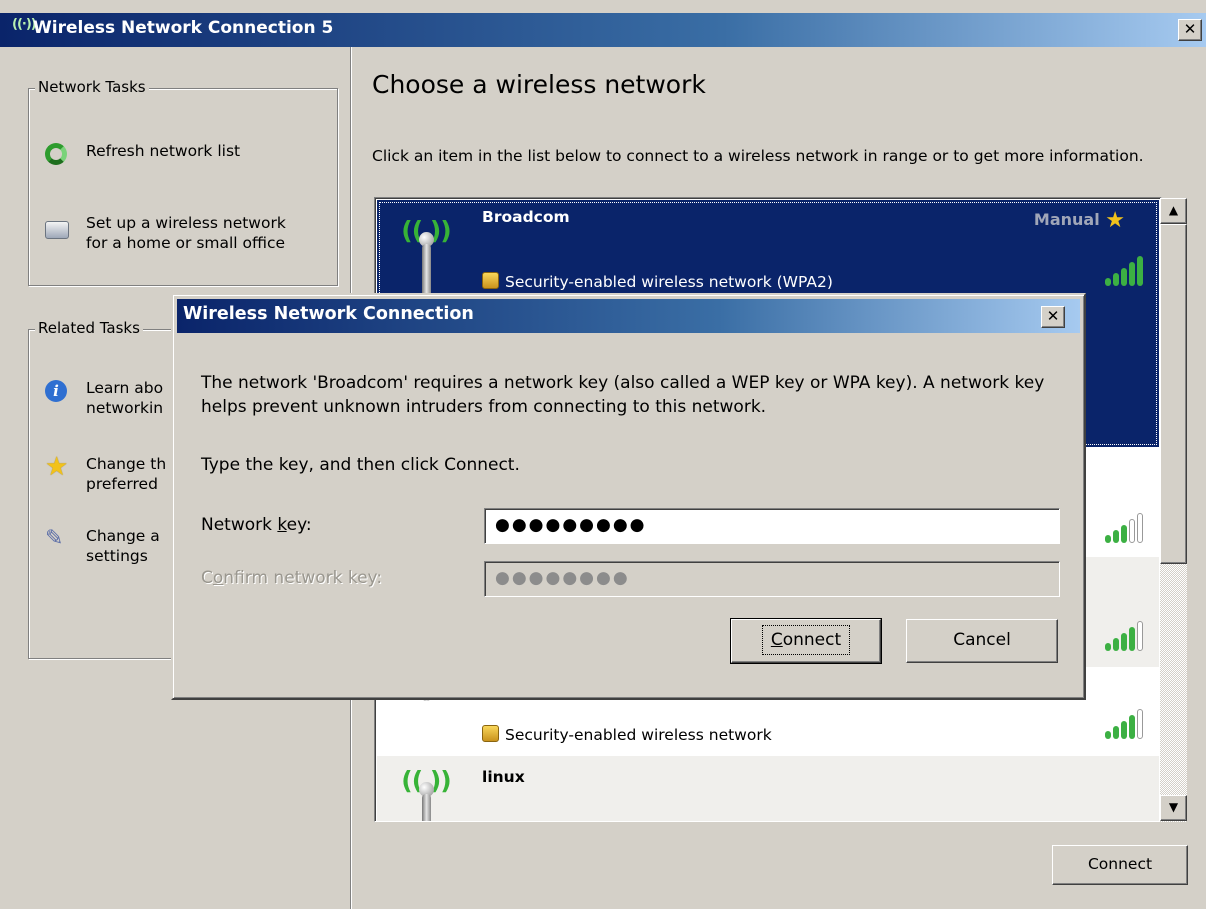  I want to click on network-key-label-accel: k, so click(282, 525).